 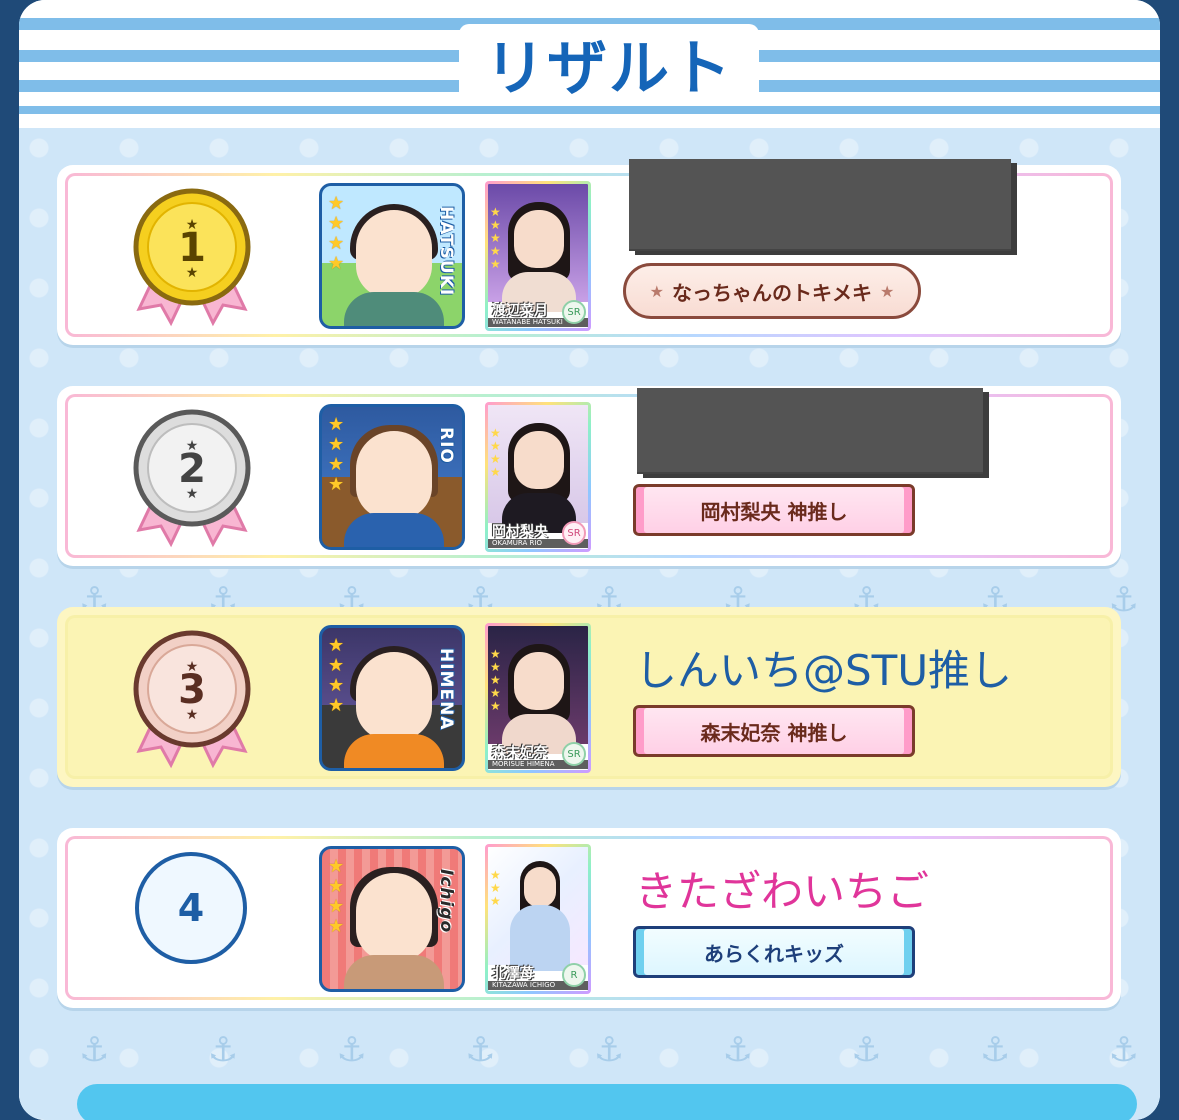 What do you see at coordinates (782, 891) in the screenshot?
I see `player-name: きたざわいちご` at bounding box center [782, 891].